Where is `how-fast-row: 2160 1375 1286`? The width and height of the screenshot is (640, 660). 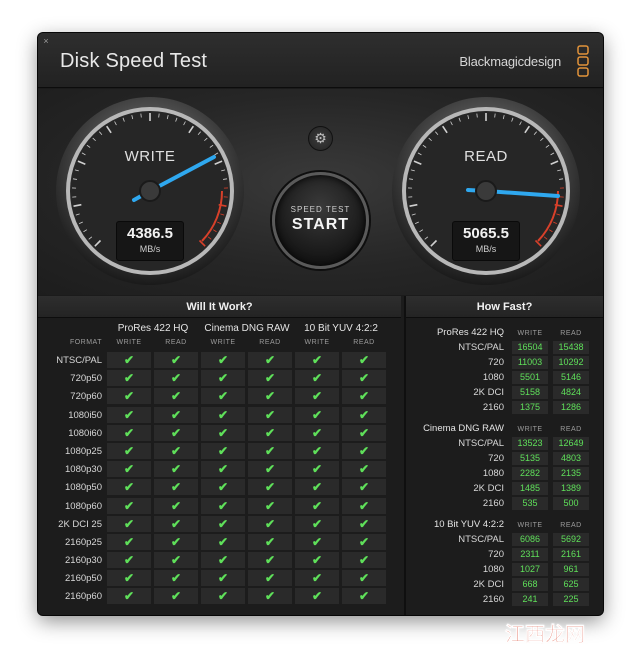 how-fast-row: 2160 1375 1286 is located at coordinates (504, 407).